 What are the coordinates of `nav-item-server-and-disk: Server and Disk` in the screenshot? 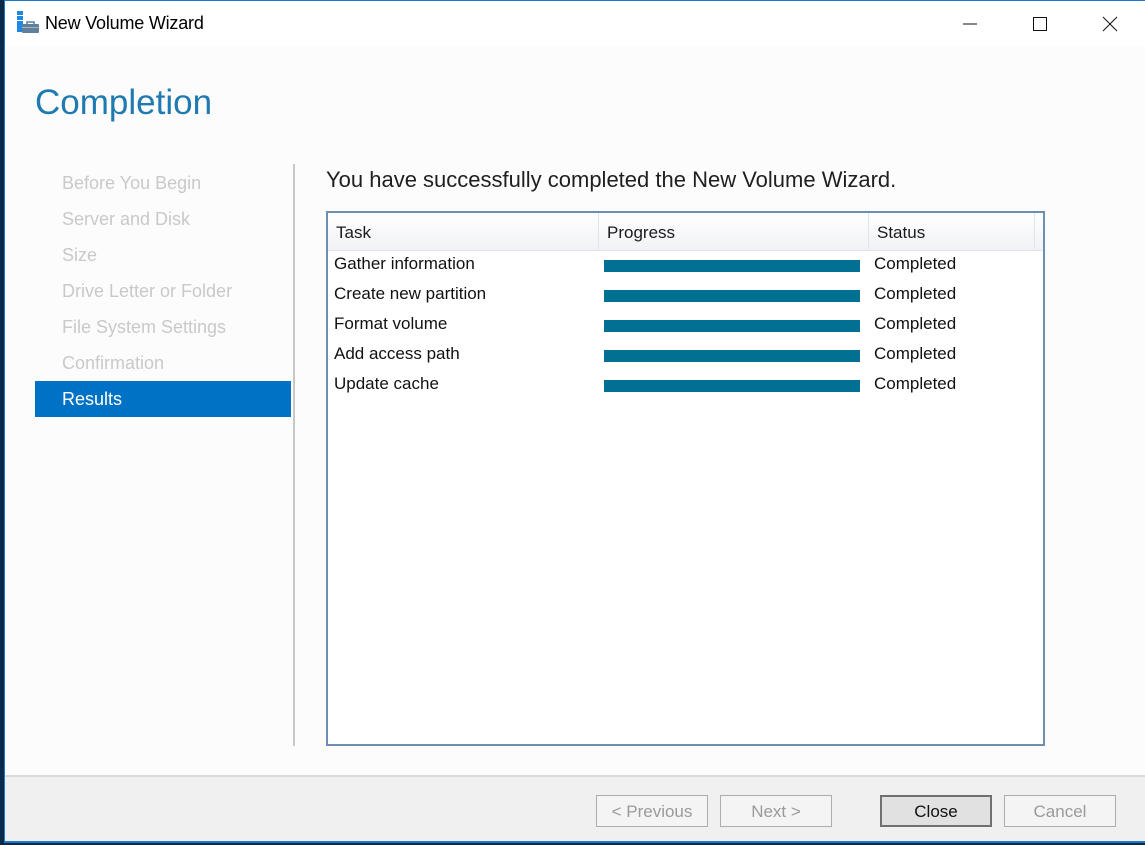 It's located at (126, 219).